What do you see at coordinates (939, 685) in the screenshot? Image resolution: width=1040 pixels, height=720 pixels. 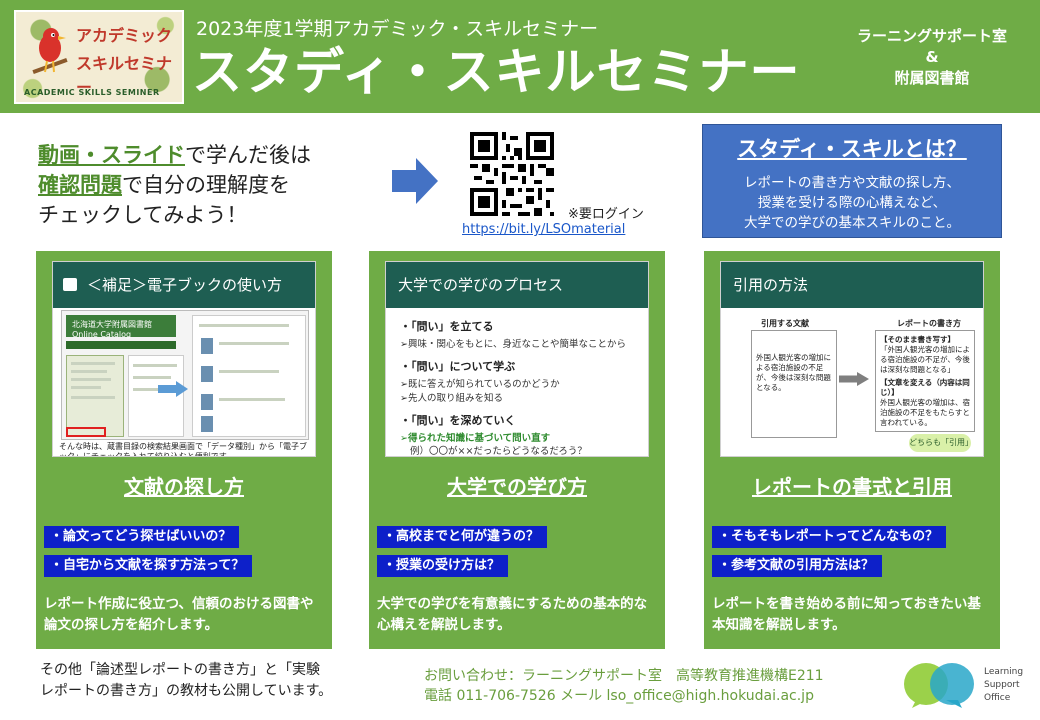 I see `lso-logo-icon` at bounding box center [939, 685].